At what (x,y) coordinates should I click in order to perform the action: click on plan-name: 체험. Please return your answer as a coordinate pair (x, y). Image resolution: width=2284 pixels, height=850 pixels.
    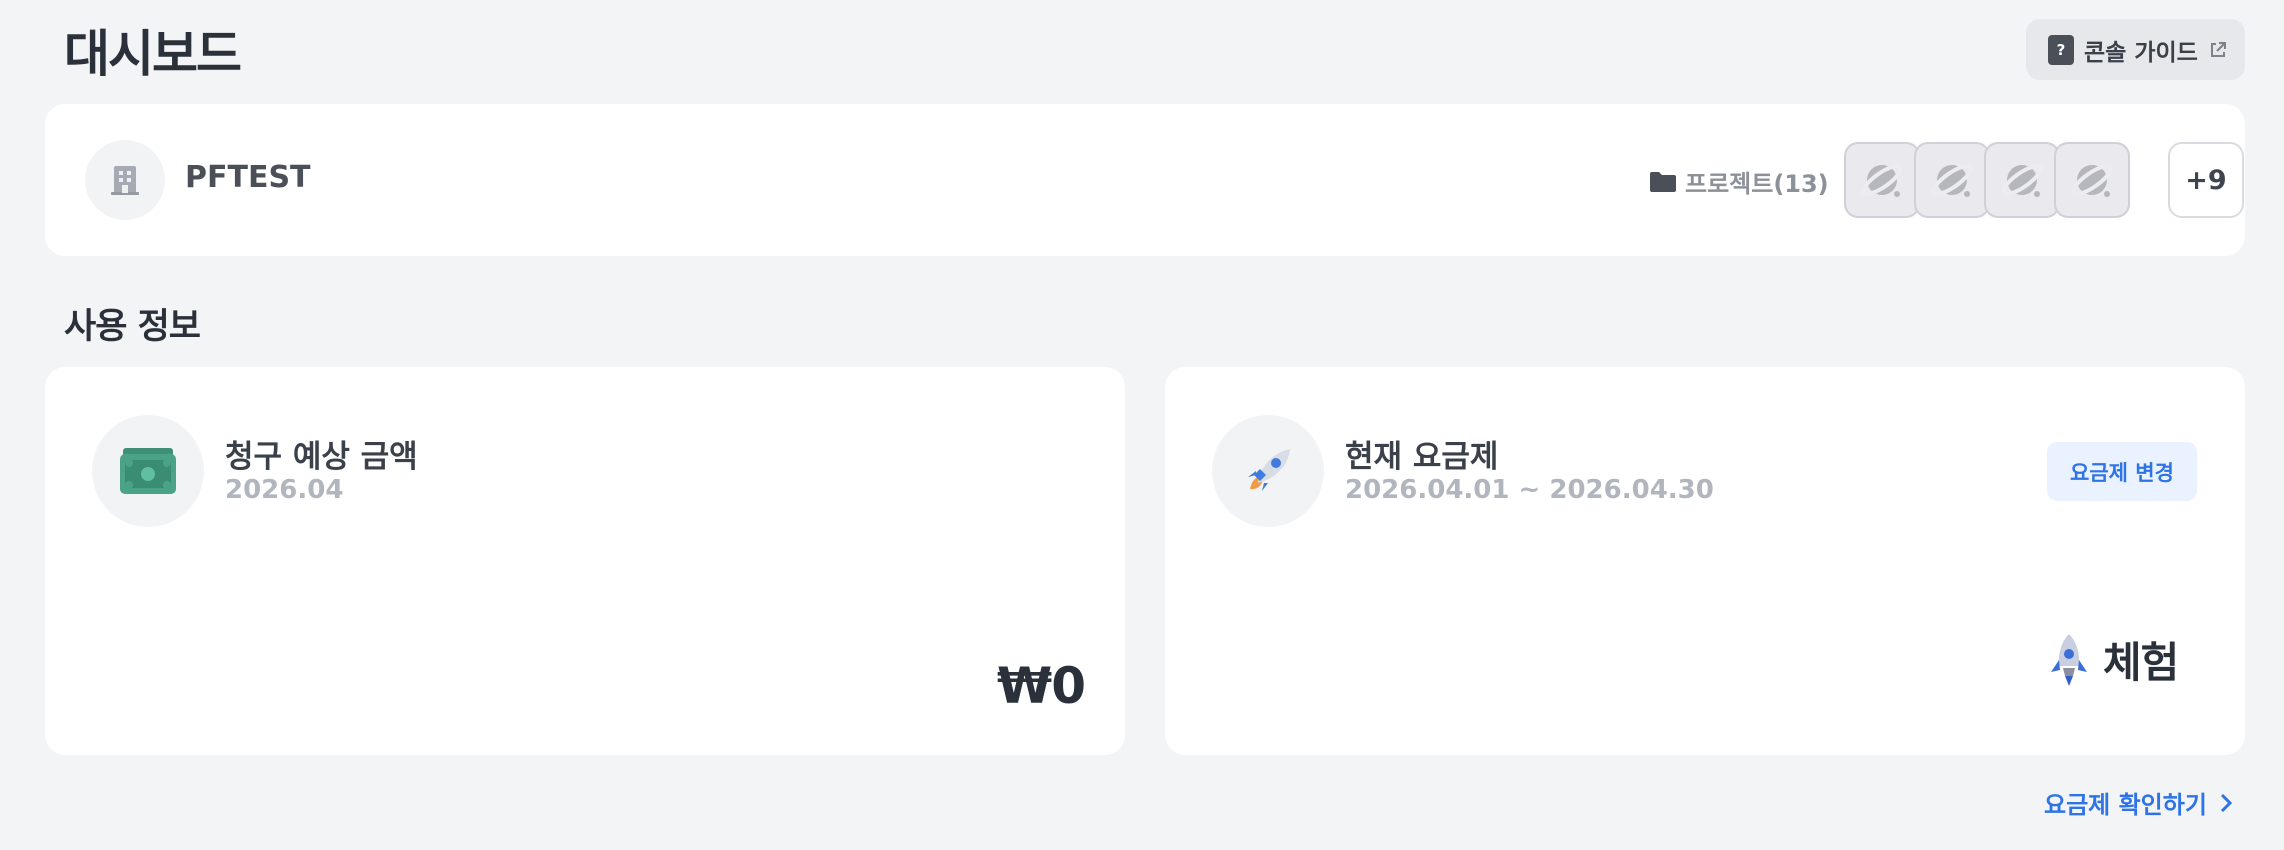
    Looking at the image, I should click on (2113, 659).